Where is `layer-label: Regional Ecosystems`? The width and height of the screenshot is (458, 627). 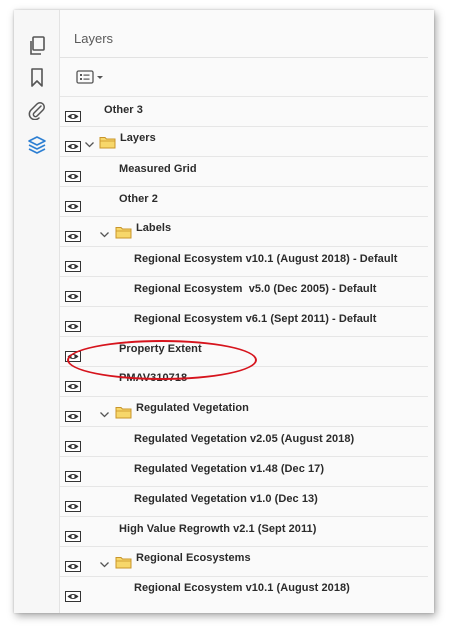 layer-label: Regional Ecosystems is located at coordinates (193, 558).